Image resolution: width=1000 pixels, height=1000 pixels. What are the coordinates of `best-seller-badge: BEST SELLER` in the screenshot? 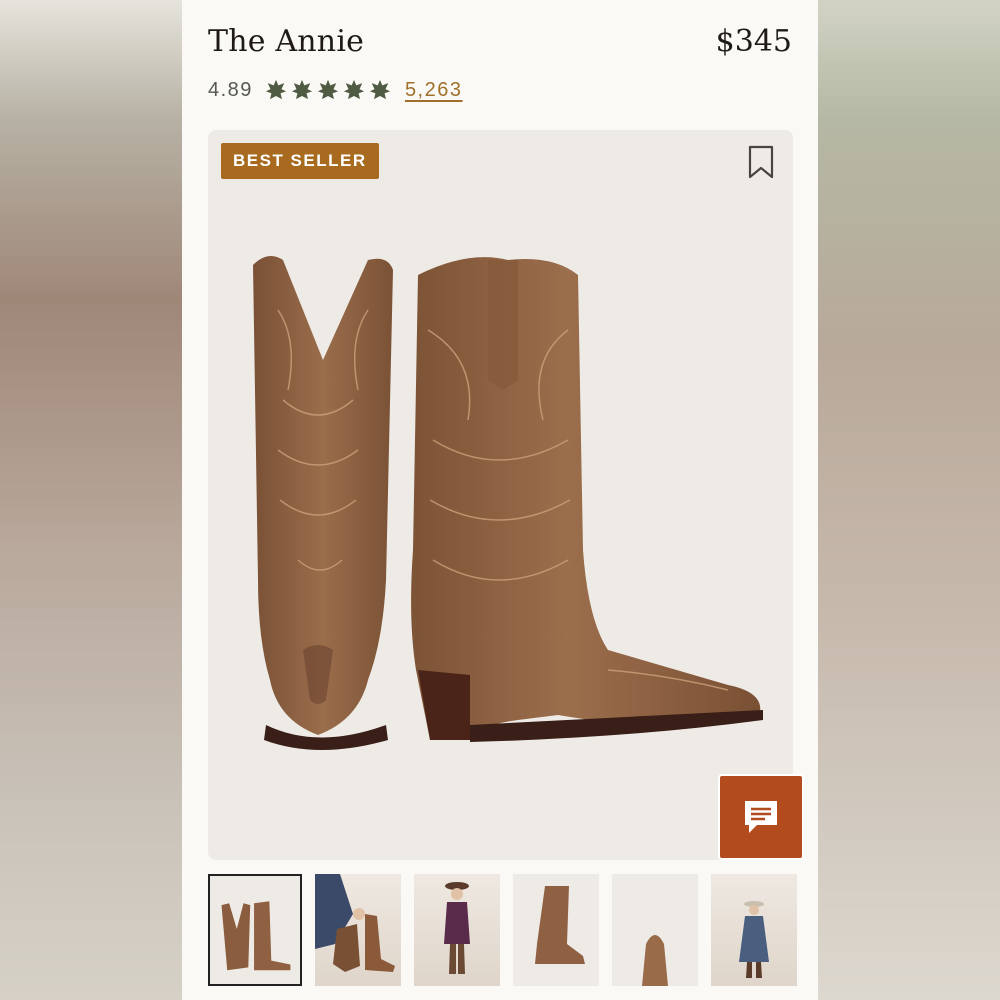 It's located at (300, 161).